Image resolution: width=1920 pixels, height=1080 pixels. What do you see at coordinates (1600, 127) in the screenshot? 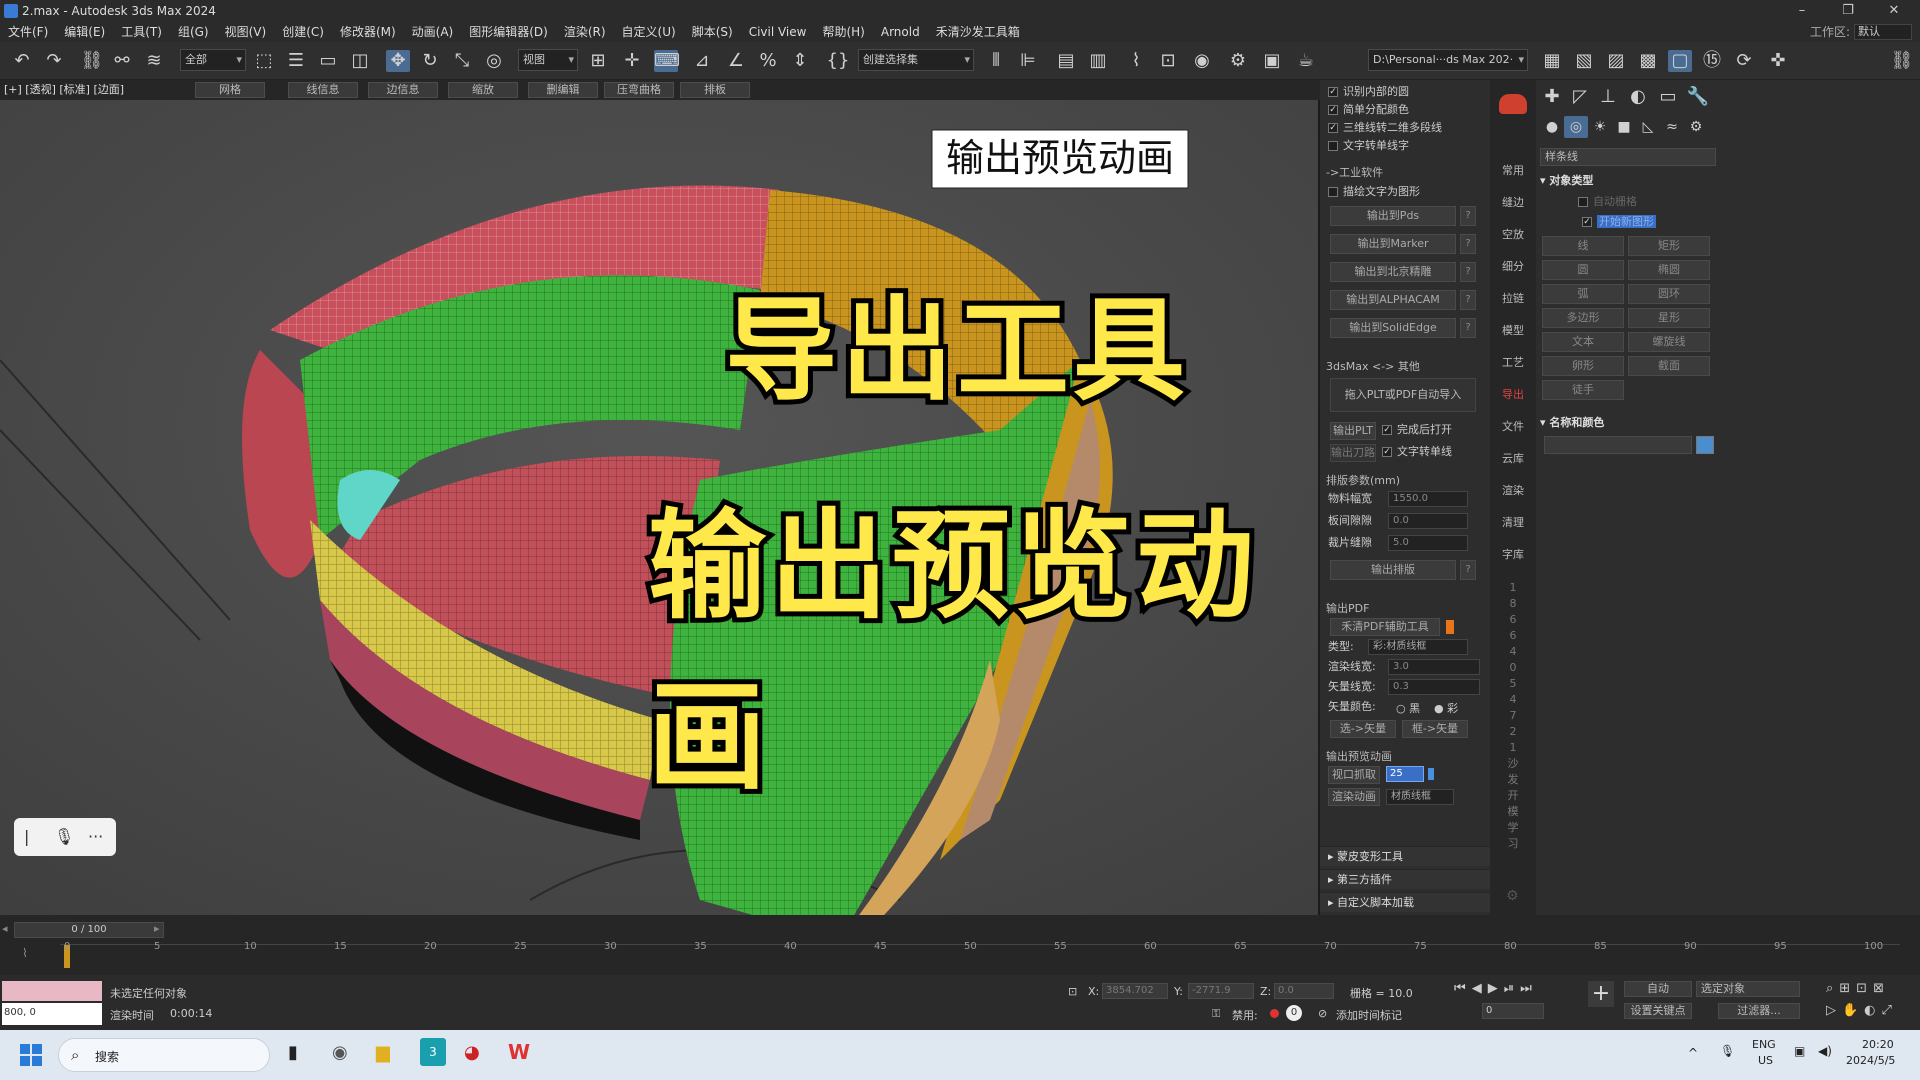
I see `lights-icon: ☀` at bounding box center [1600, 127].